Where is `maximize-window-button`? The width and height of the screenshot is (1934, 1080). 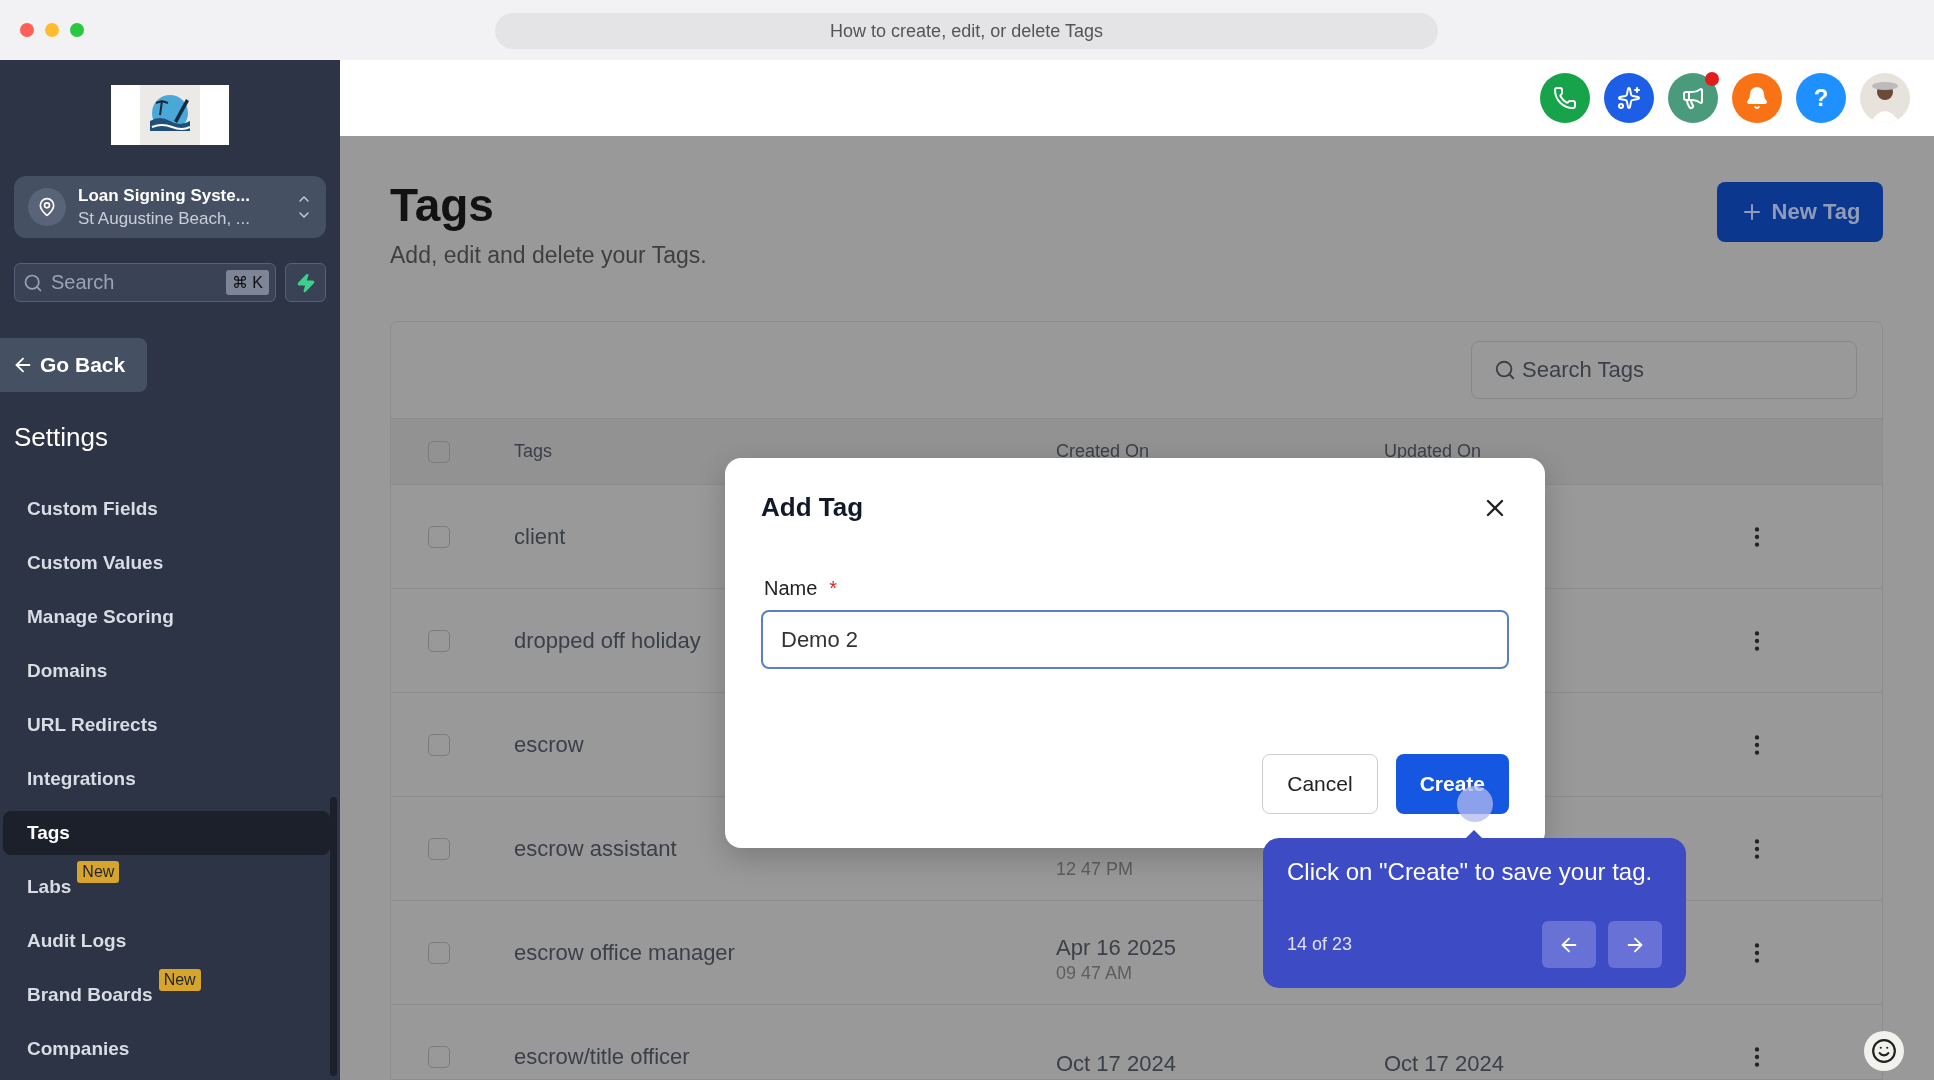 maximize-window-button is located at coordinates (77, 30).